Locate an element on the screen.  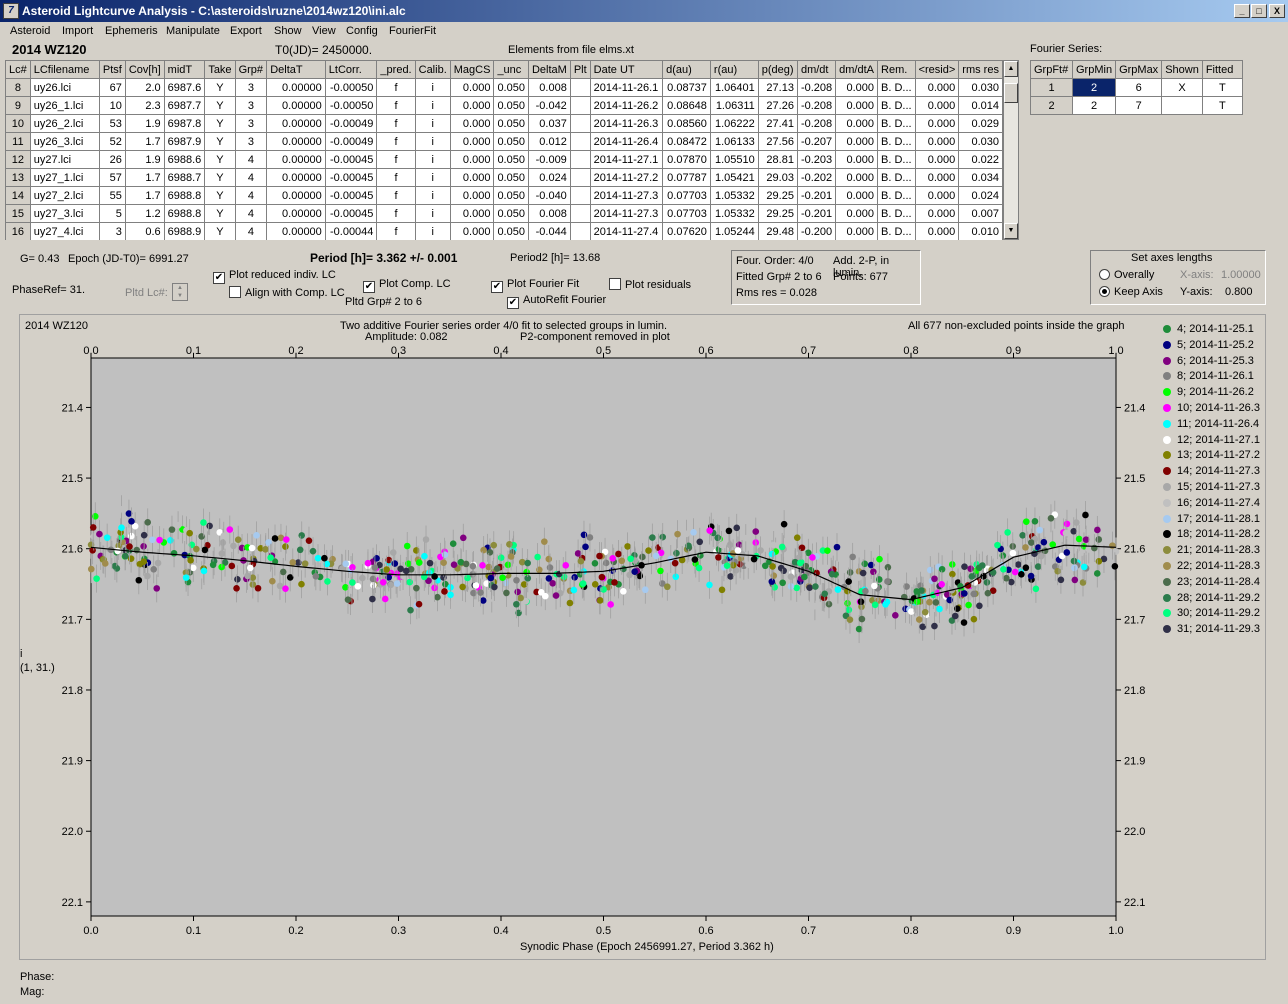
x-tick-label-bottom: 0.4 is located at coordinates (500, 931).